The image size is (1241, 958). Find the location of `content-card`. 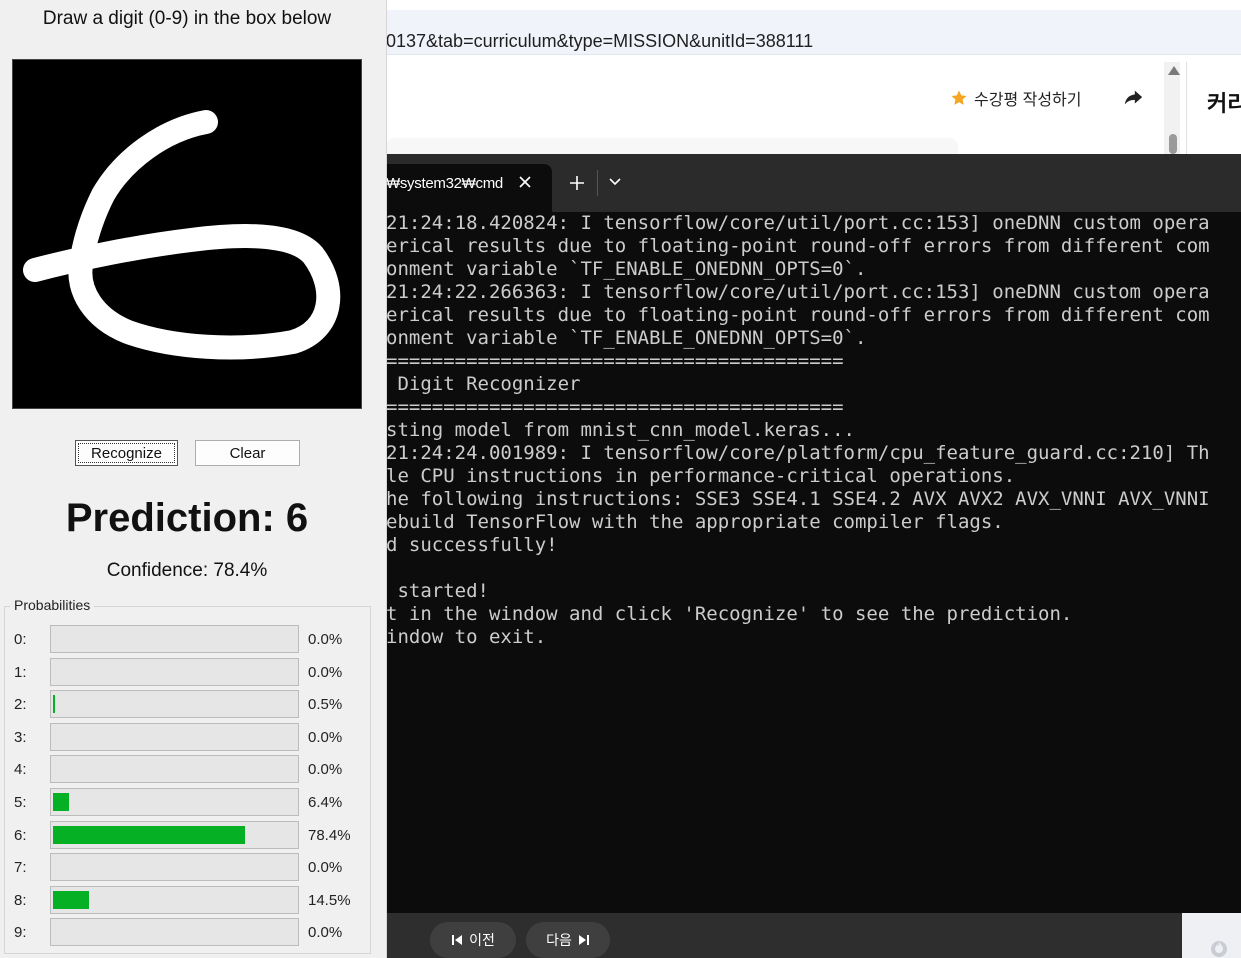

content-card is located at coordinates (672, 146).